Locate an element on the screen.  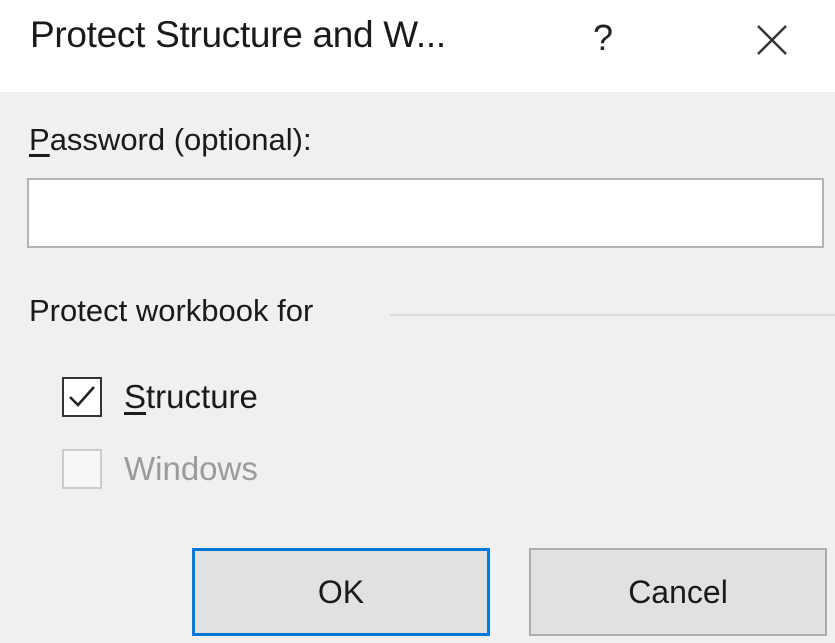
password-label: Password (optional): is located at coordinates (170, 140).